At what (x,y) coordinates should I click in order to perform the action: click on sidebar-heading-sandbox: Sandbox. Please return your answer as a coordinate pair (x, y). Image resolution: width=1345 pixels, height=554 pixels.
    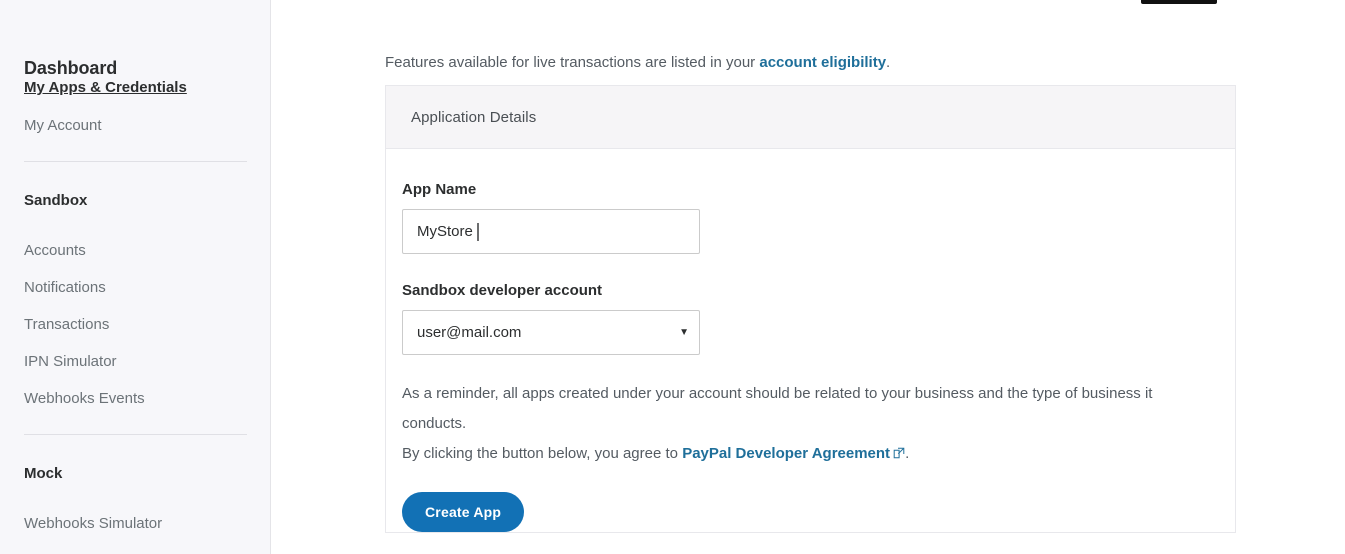
    Looking at the image, I should click on (56, 200).